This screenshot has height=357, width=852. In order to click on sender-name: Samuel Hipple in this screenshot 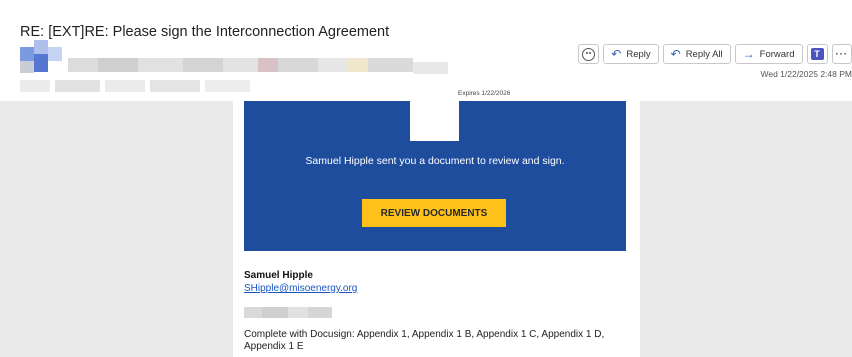, I will do `click(278, 275)`.